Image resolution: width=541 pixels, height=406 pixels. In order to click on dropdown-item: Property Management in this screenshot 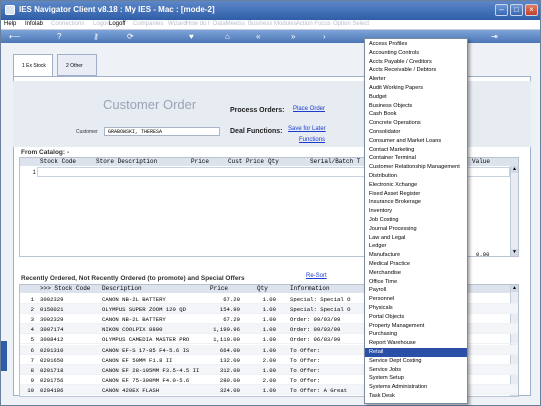, I will do `click(416, 326)`.